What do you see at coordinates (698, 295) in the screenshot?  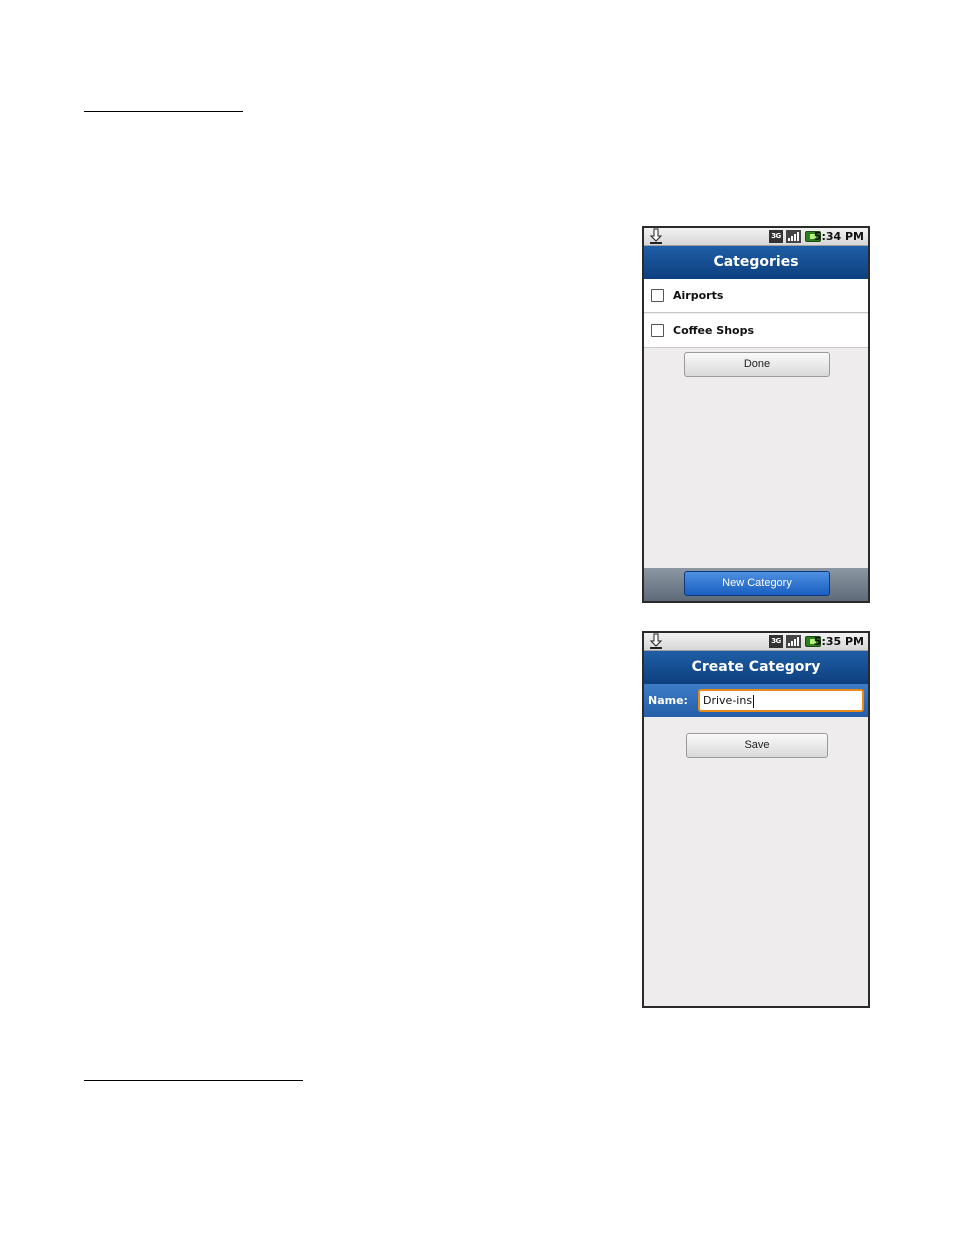 I see `category-label: Airports` at bounding box center [698, 295].